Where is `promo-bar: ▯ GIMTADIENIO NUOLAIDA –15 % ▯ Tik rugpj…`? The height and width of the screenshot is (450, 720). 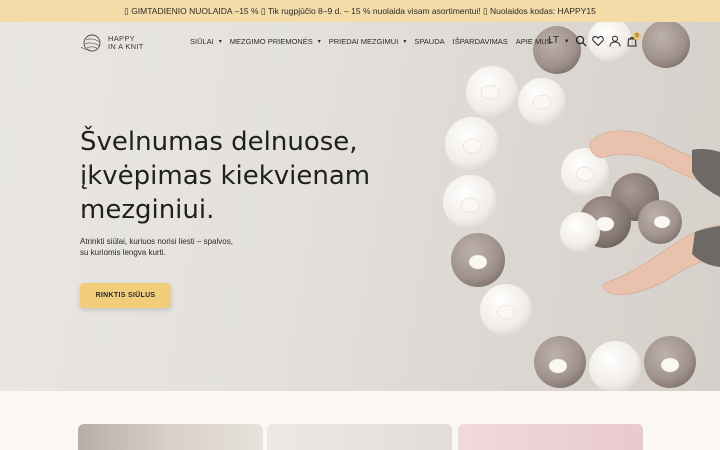
promo-bar: ▯ GIMTADIENIO NUOLAIDA –15 % ▯ Tik rugpj… is located at coordinates (360, 11).